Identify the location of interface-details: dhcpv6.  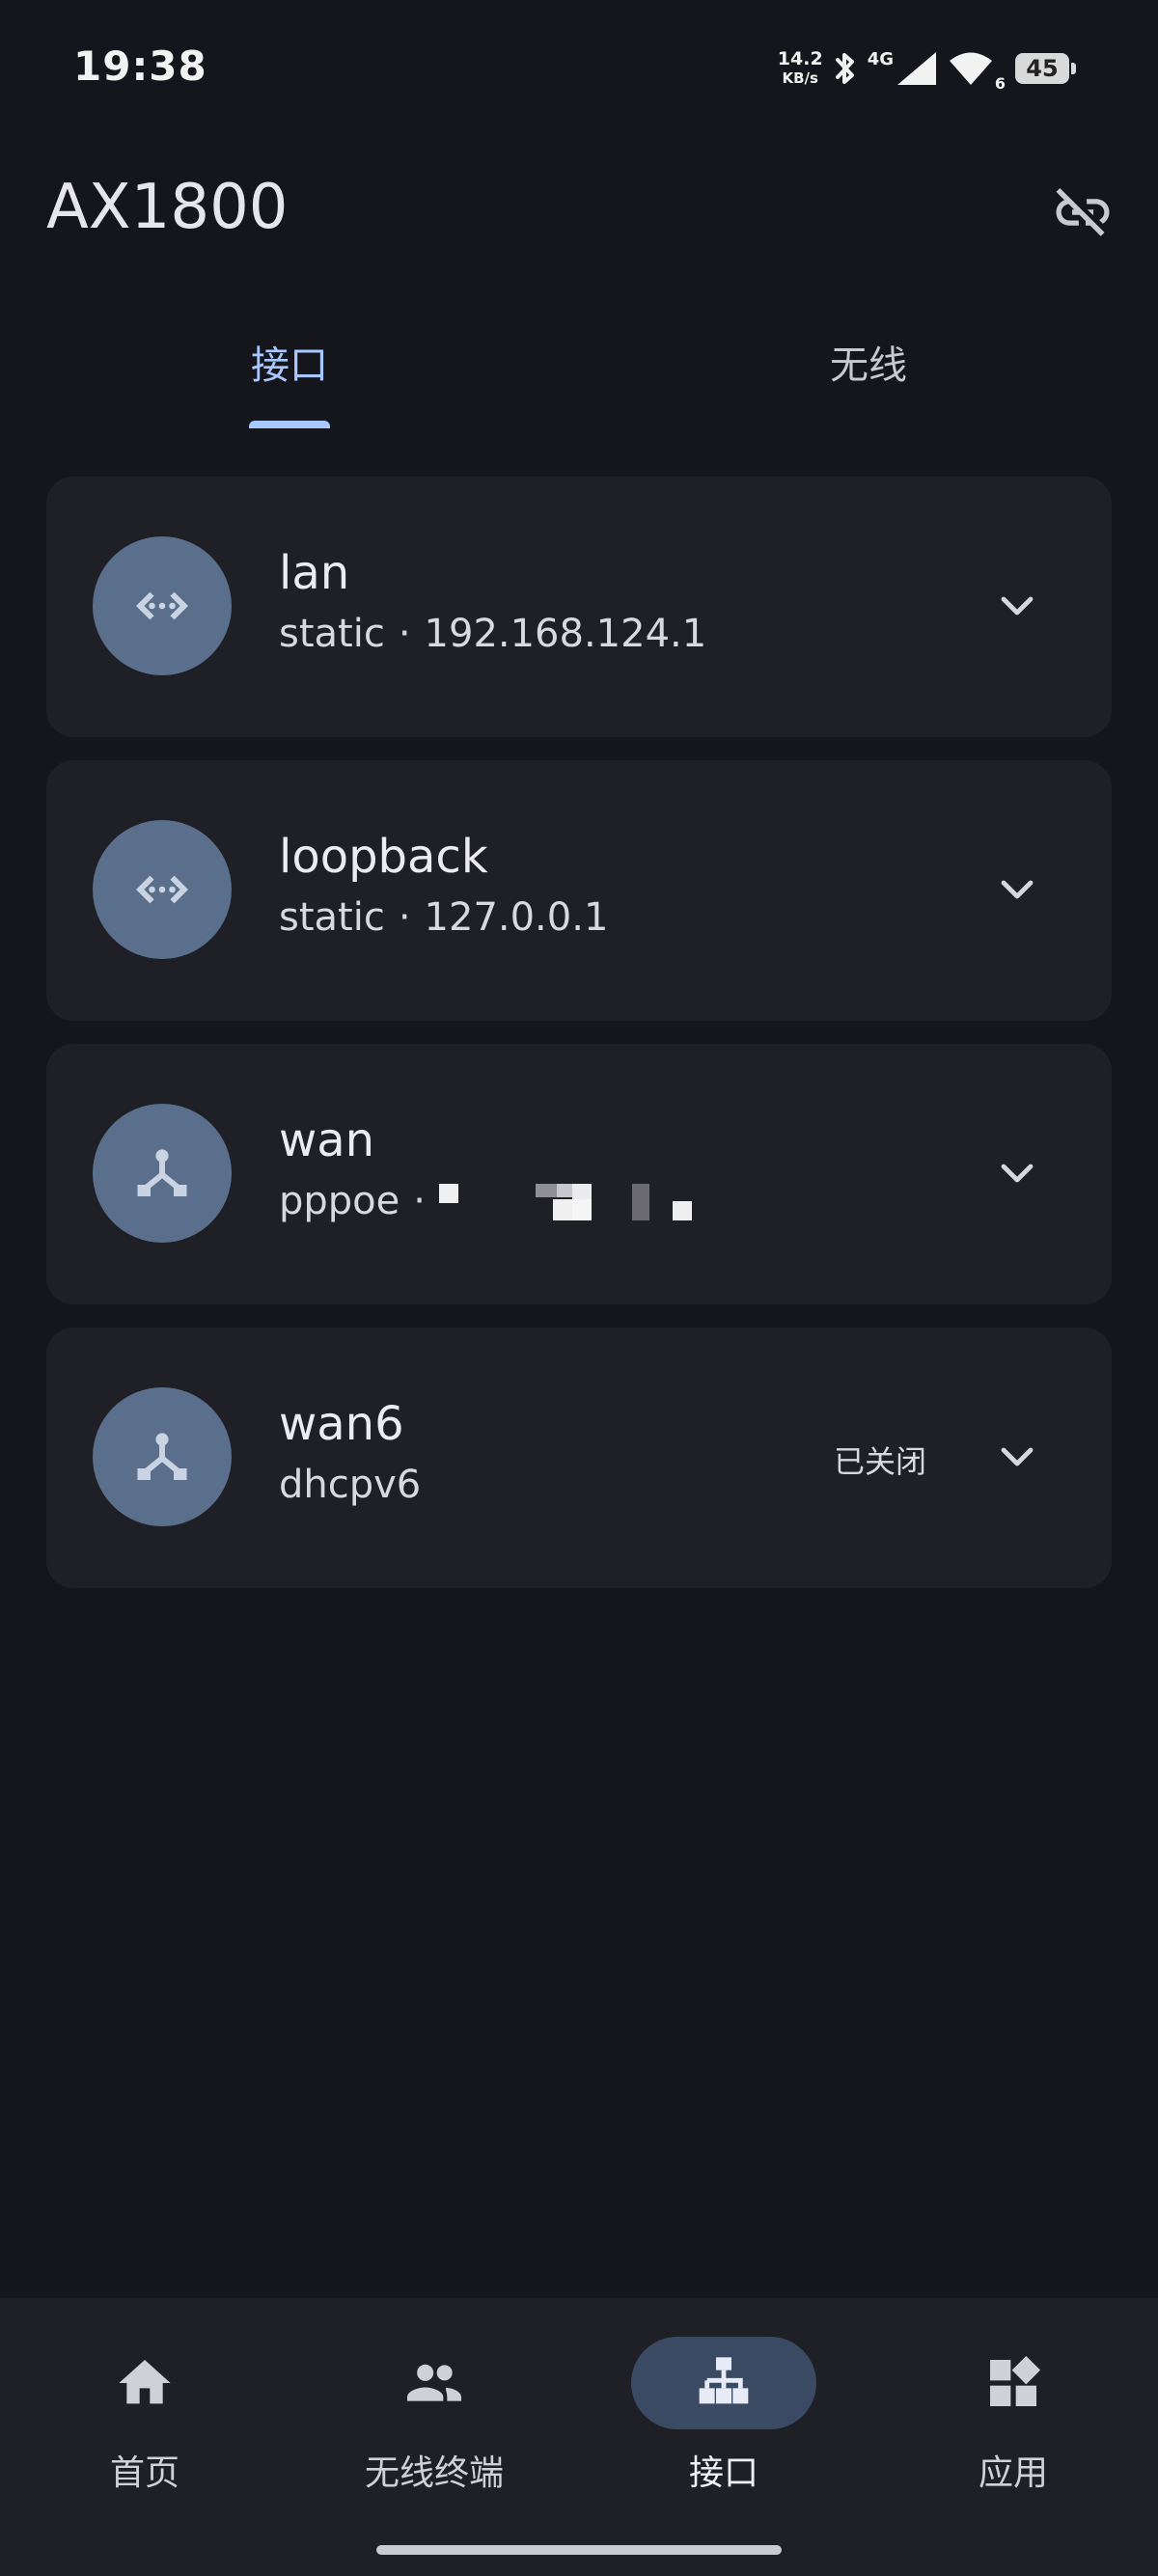
(350, 1485).